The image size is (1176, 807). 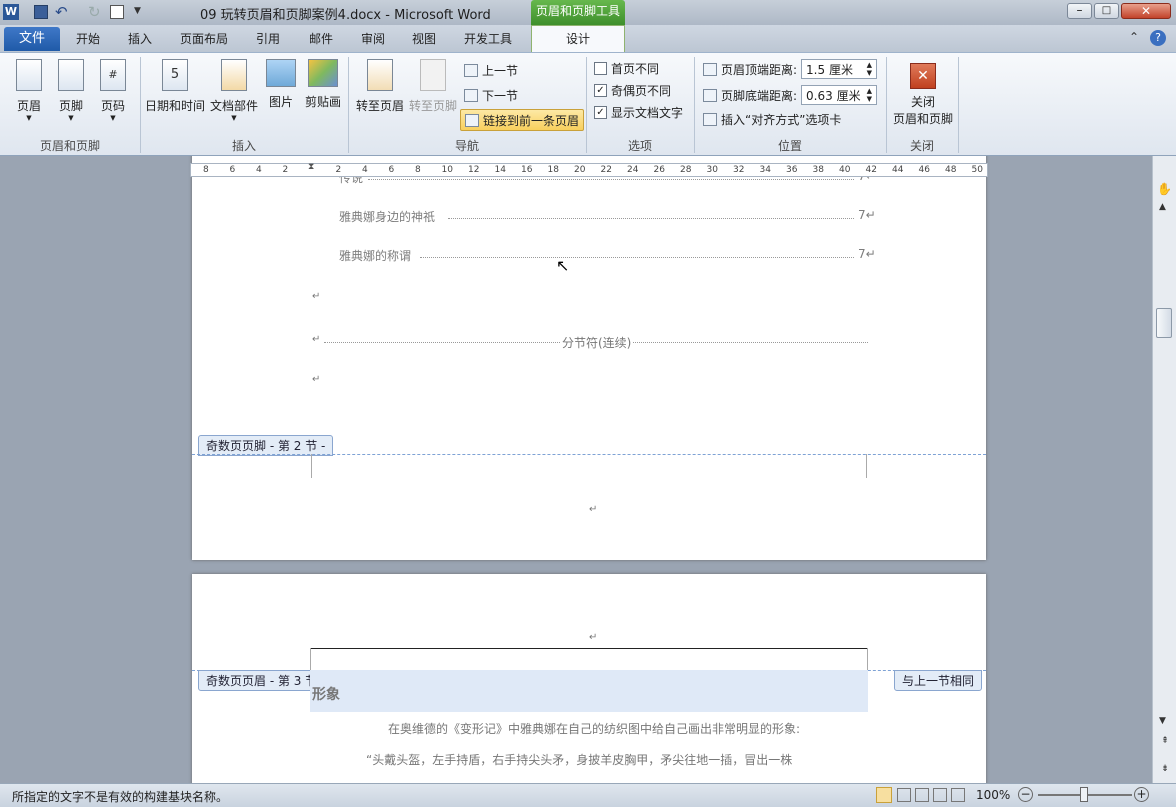 I want to click on close-header-footer-button: ✕ 关闭 页眉和页脚, so click(x=923, y=95).